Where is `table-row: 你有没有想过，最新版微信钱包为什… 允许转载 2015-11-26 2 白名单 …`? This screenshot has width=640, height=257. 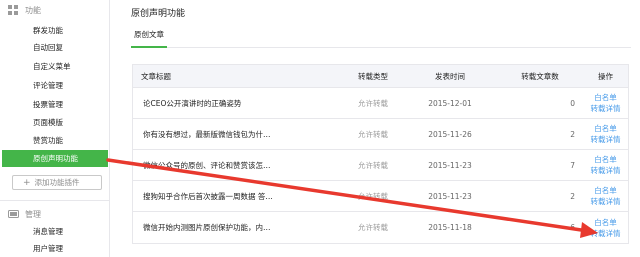 table-row: 你有没有想过，最新版微信钱包为什… 允许转载 2015-11-26 2 白名单 … is located at coordinates (380, 134).